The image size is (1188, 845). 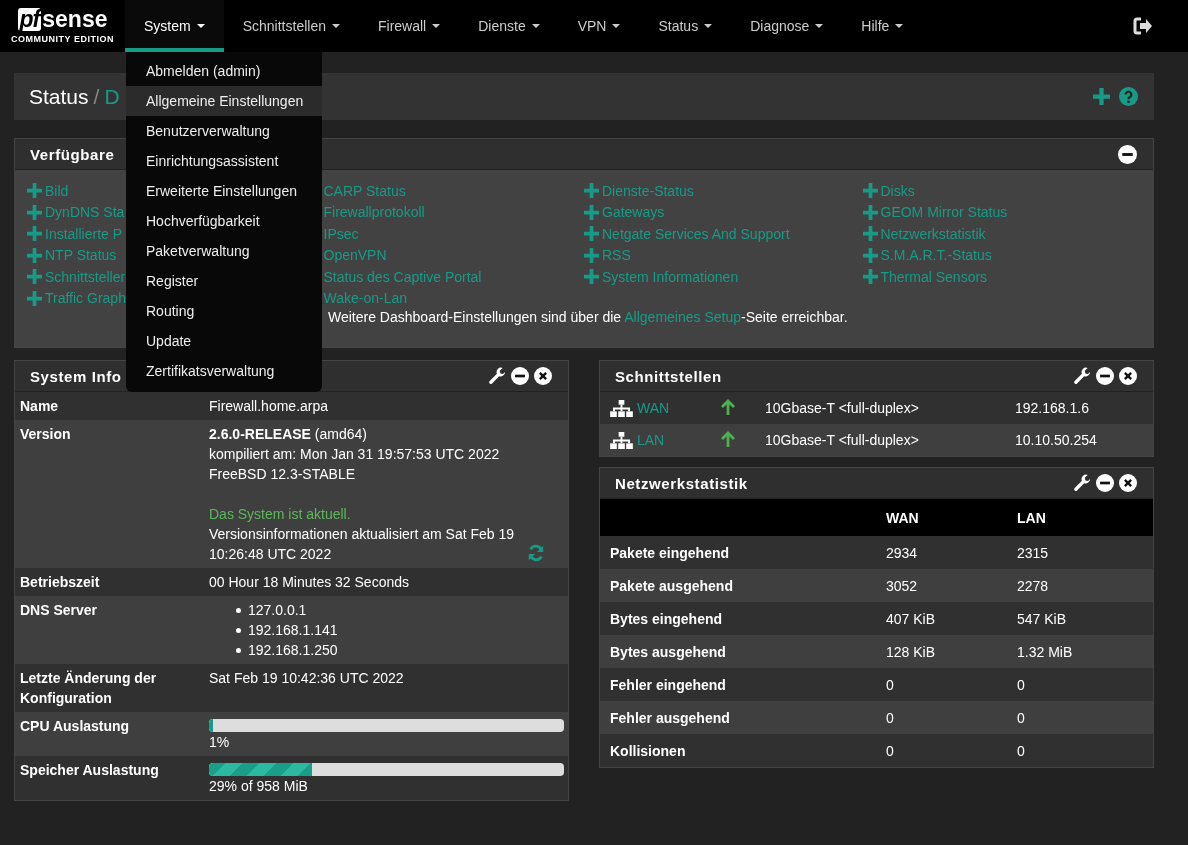 I want to click on widget-link: Status des Captive Portal, so click(x=402, y=276).